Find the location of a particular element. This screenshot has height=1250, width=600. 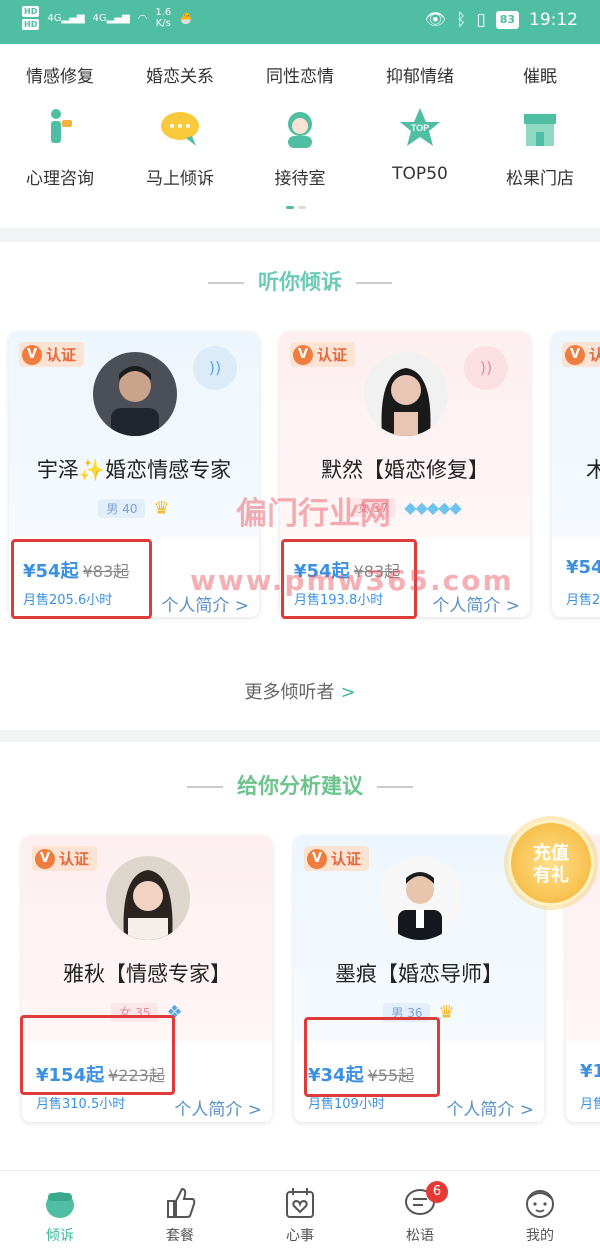

advisor-name: 墨痕【婚恋导师】 is located at coordinates (419, 974).